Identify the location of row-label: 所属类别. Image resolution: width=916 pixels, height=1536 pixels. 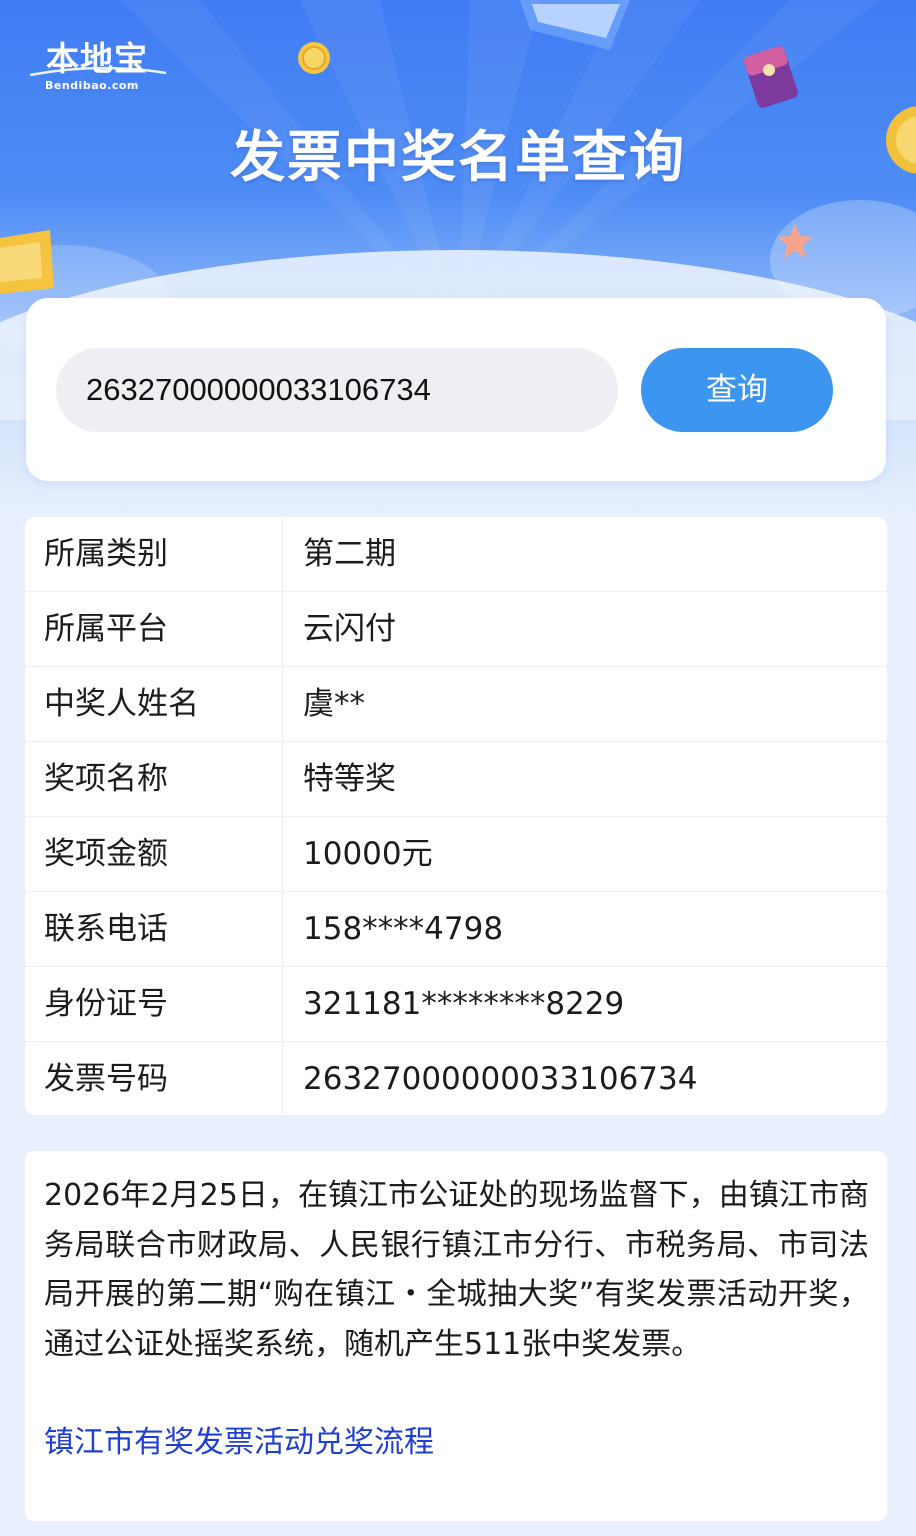
(154, 554).